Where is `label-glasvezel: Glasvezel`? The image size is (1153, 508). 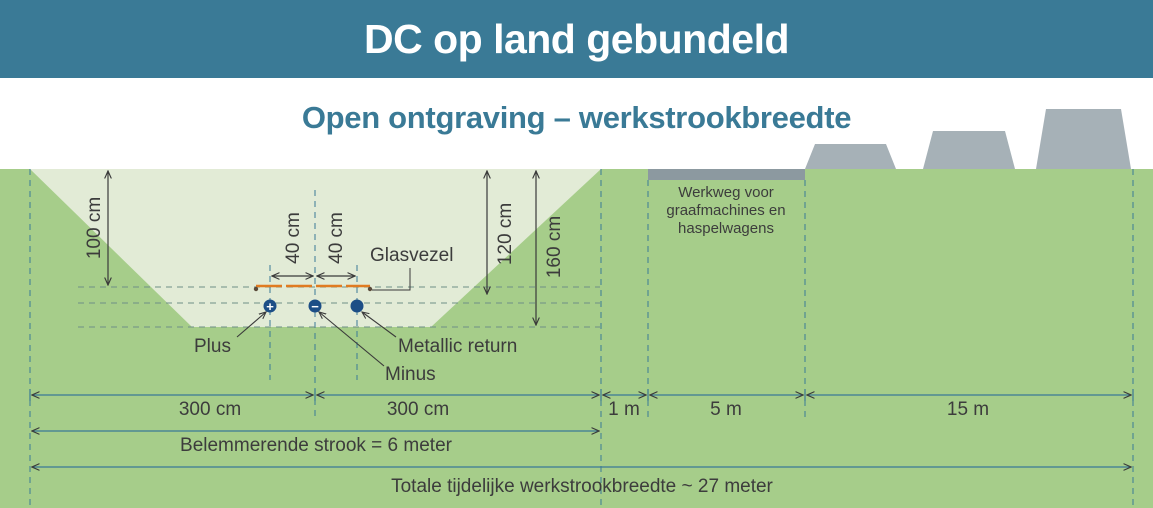
label-glasvezel: Glasvezel is located at coordinates (411, 255).